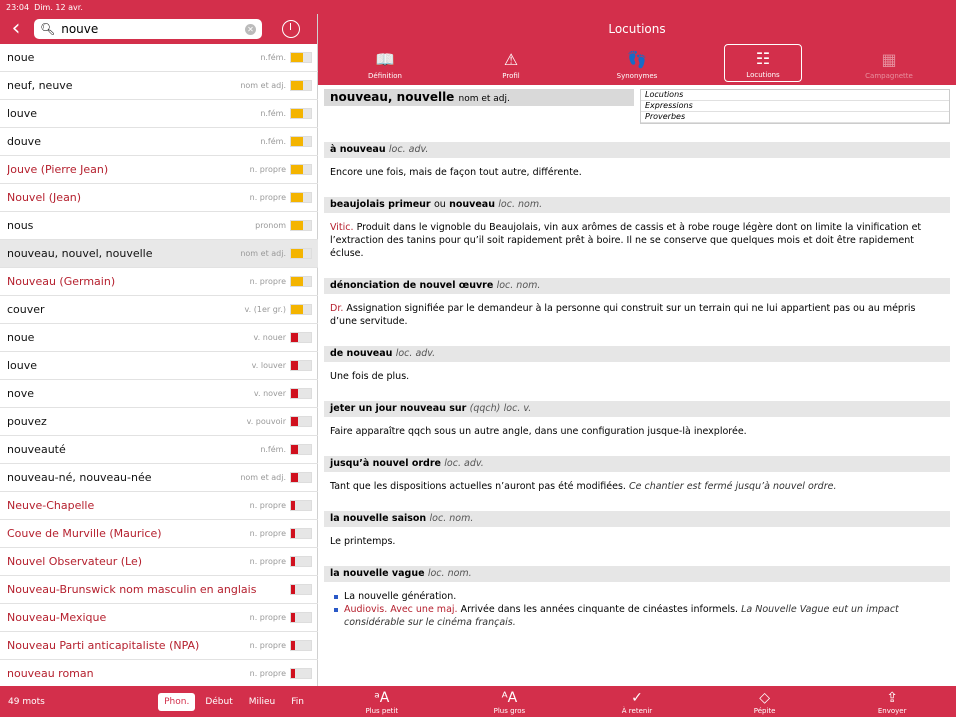 The height and width of the screenshot is (717, 956). I want to click on list-item: couver v. (1er gr.), so click(159, 310).